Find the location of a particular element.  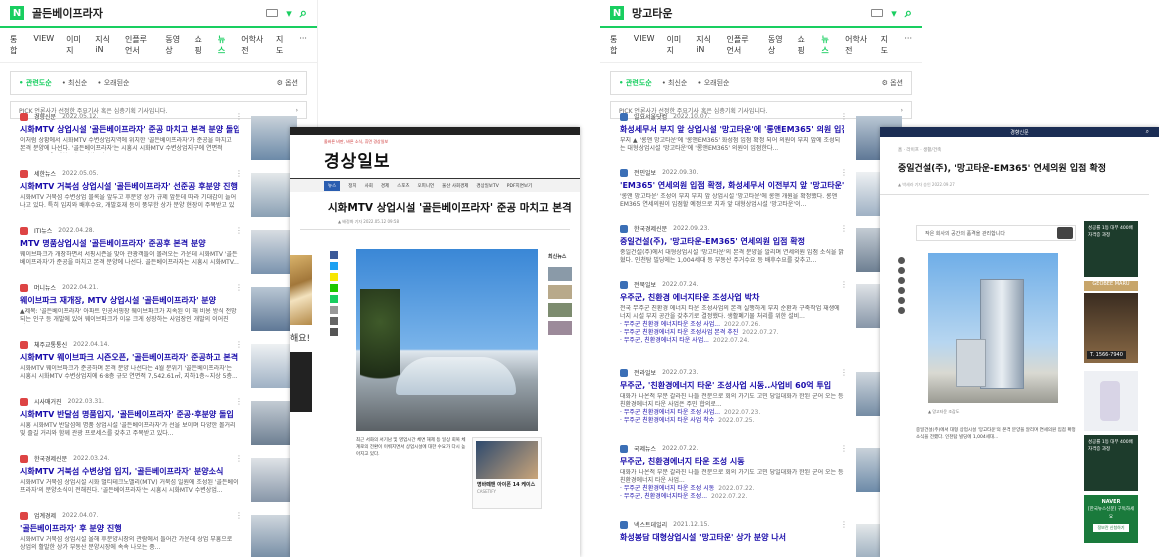

news-title: 웨이브파크 재개장, MTV 상업시설 '골든베이프라자' 분양 is located at coordinates (129, 300).